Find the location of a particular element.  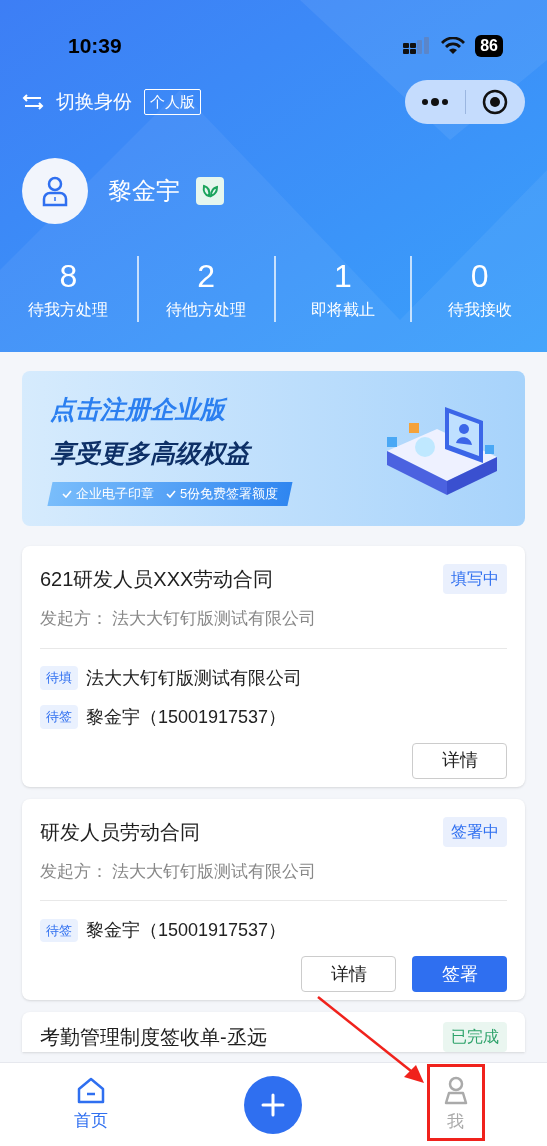

feature-item: 企业电子印章 is located at coordinates (115, 494).